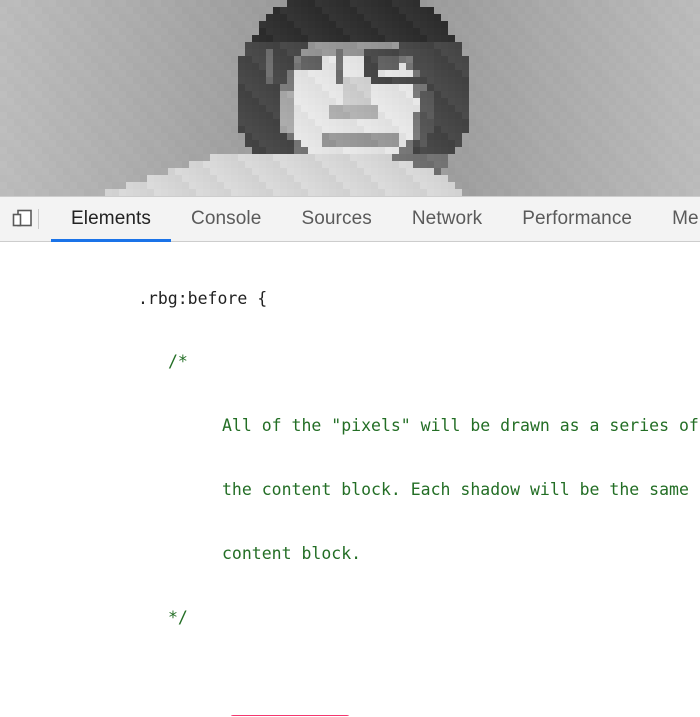 This screenshot has width=700, height=717. I want to click on tab-console: Console, so click(226, 219).